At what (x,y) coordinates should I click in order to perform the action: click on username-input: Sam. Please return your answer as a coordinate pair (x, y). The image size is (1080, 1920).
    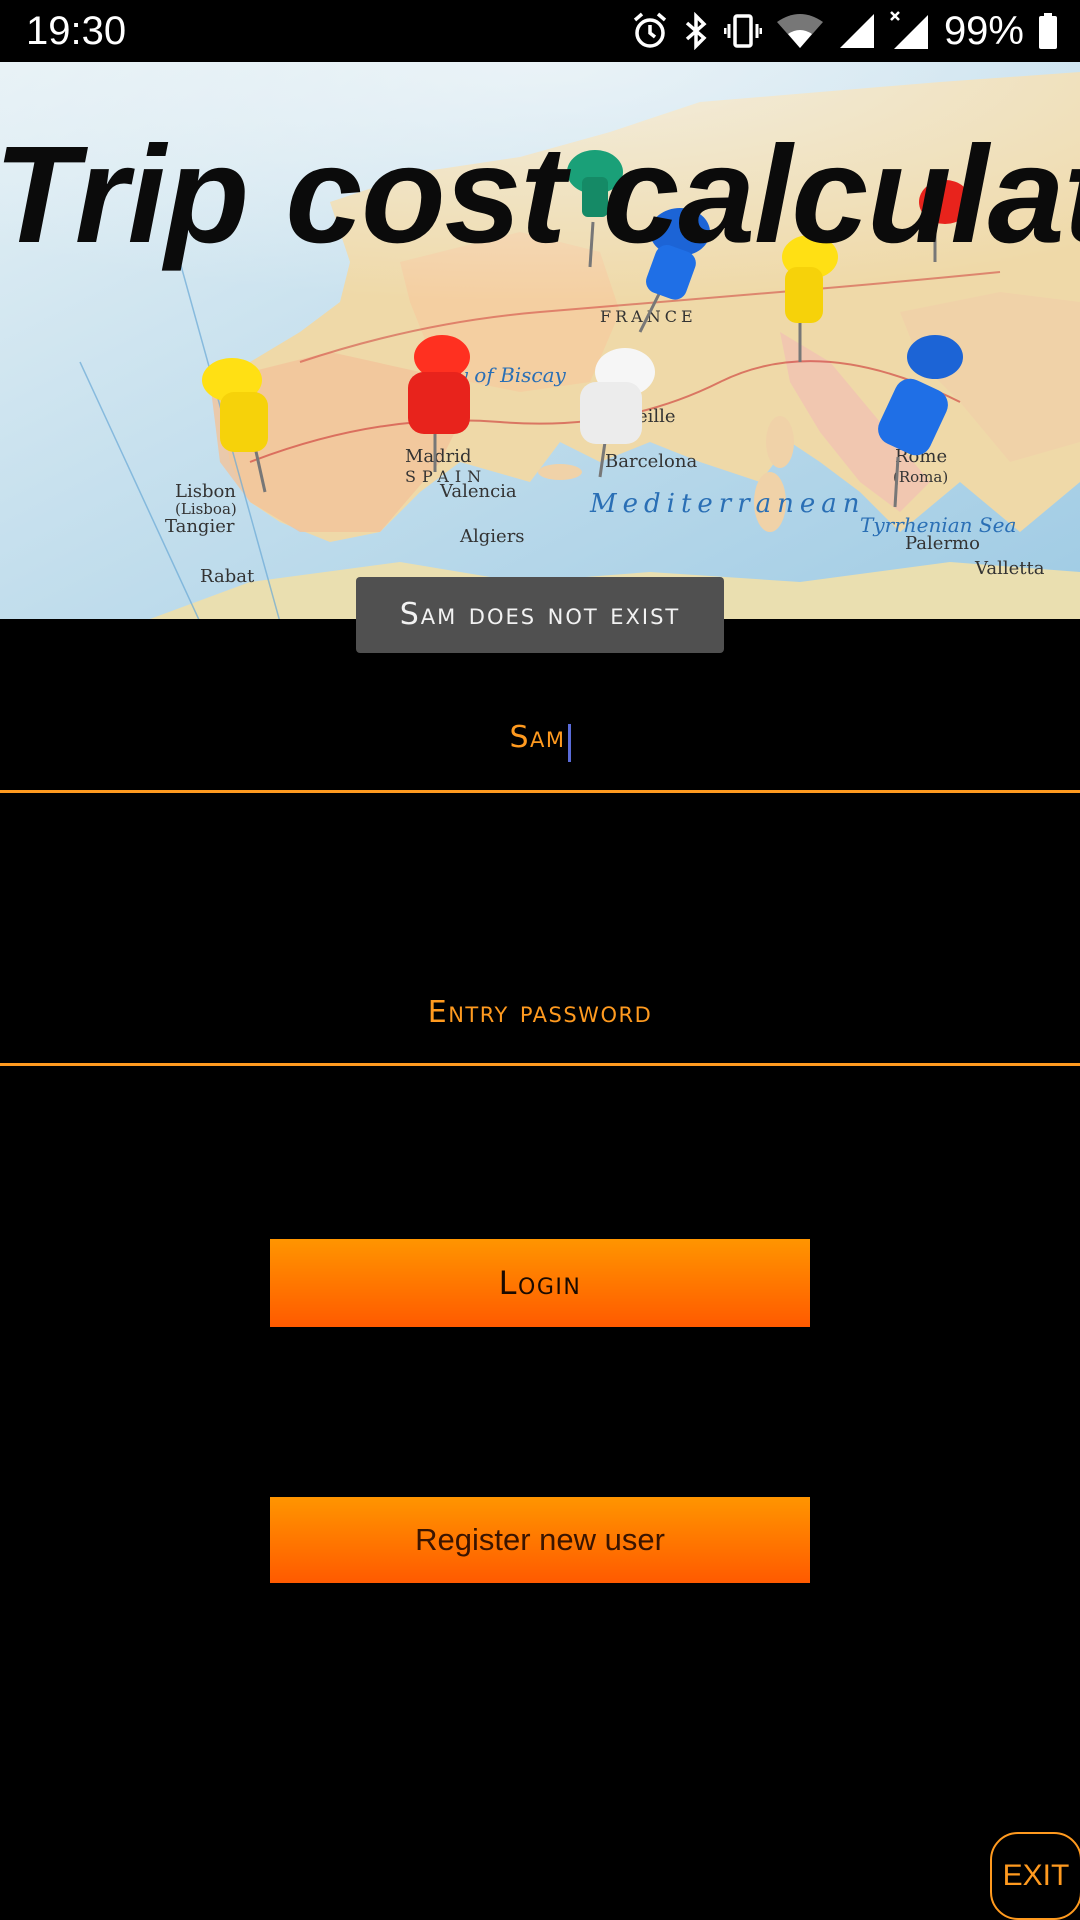
    Looking at the image, I should click on (540, 746).